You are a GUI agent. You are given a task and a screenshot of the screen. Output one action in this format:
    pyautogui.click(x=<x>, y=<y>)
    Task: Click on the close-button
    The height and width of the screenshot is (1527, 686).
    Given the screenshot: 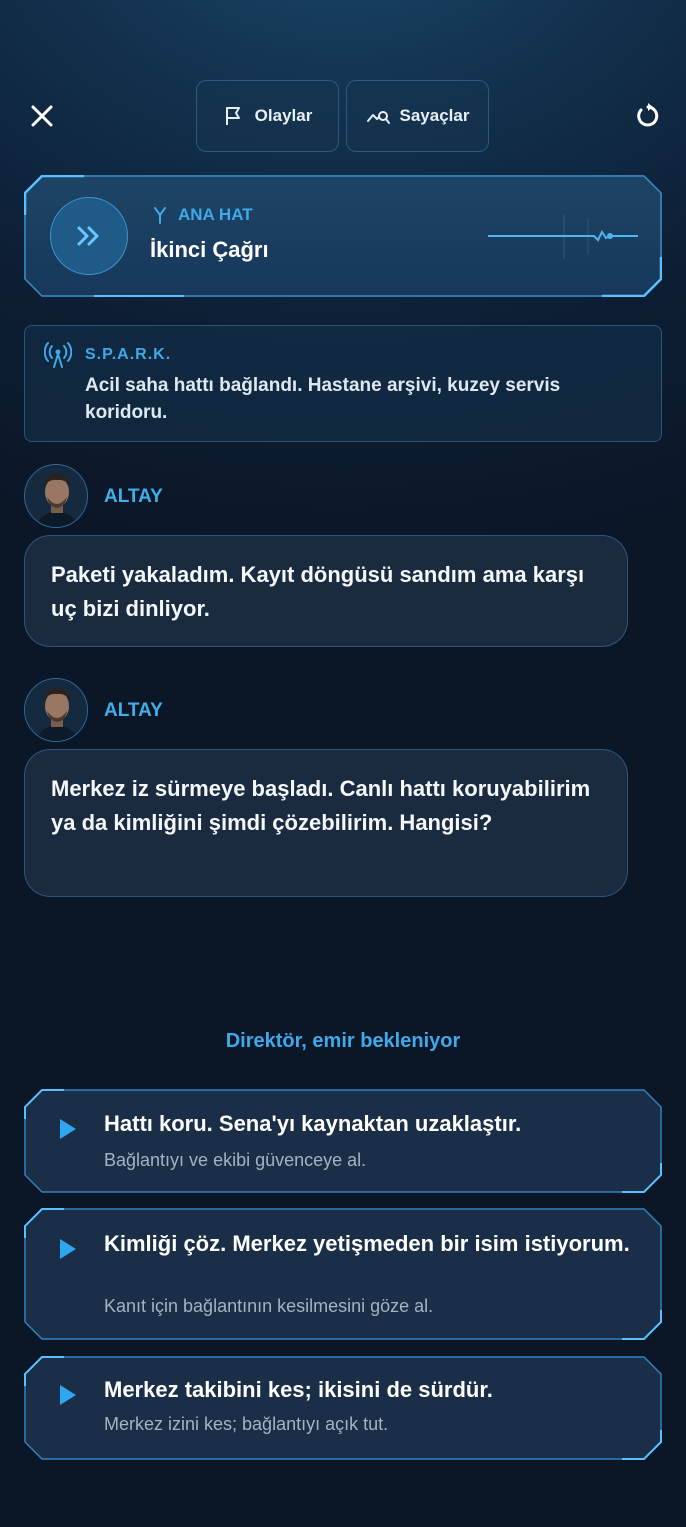 What is the action you would take?
    pyautogui.click(x=42, y=116)
    